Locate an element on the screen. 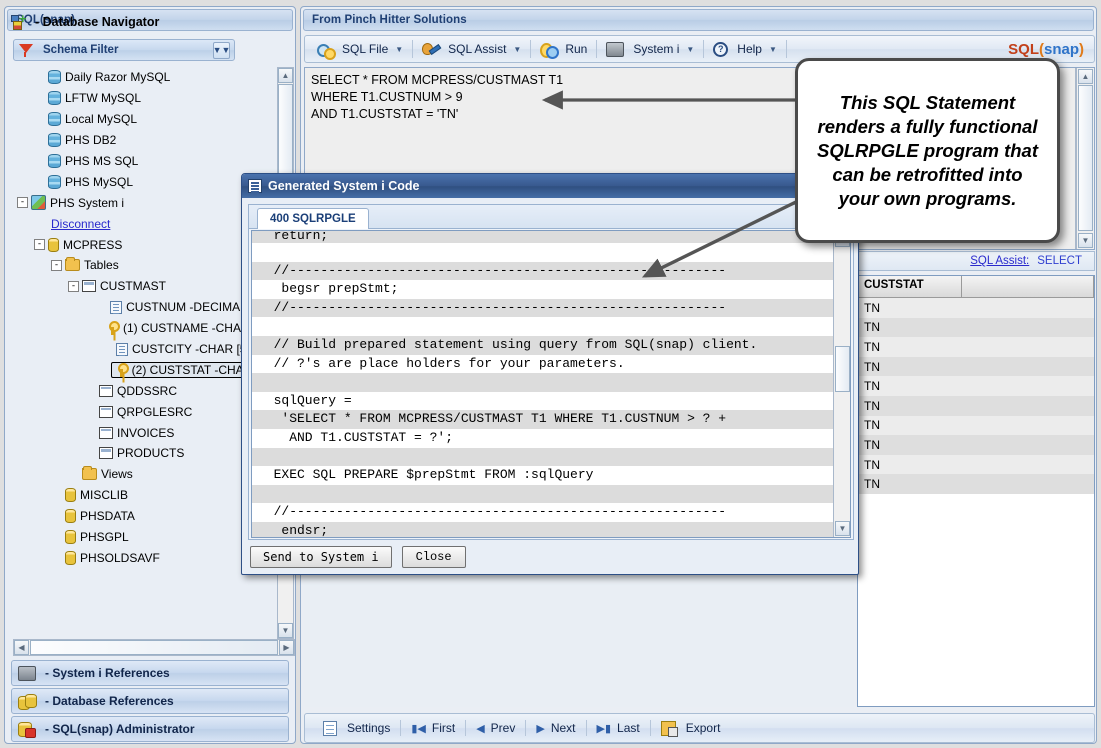 The image size is (1101, 748). sidebar-item-database-references: - Database References is located at coordinates (150, 701).